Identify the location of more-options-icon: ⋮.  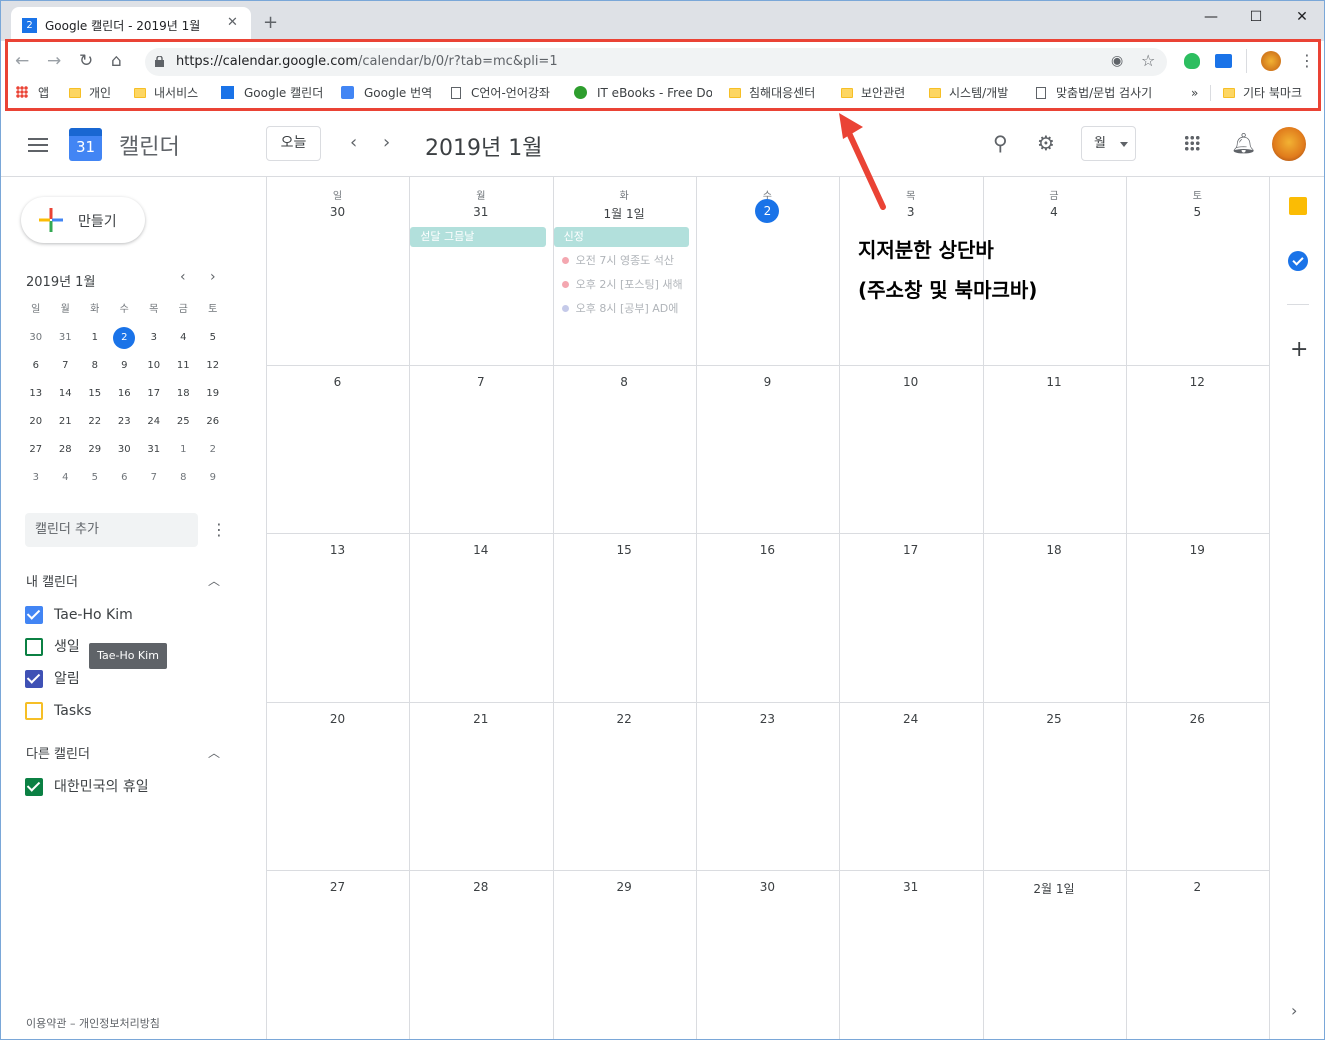
(219, 529).